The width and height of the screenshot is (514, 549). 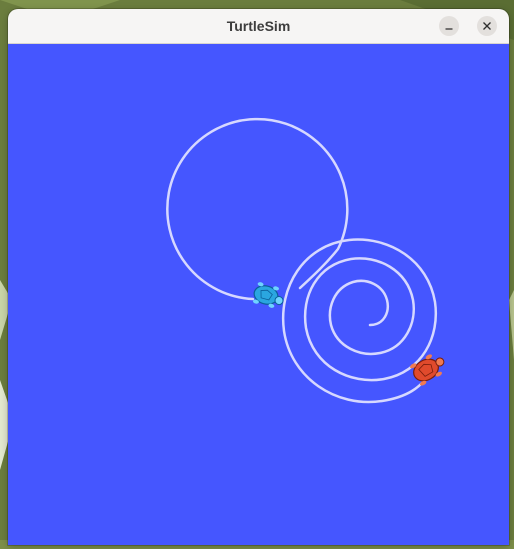 What do you see at coordinates (257, 209) in the screenshot?
I see `blue-turtle-trail` at bounding box center [257, 209].